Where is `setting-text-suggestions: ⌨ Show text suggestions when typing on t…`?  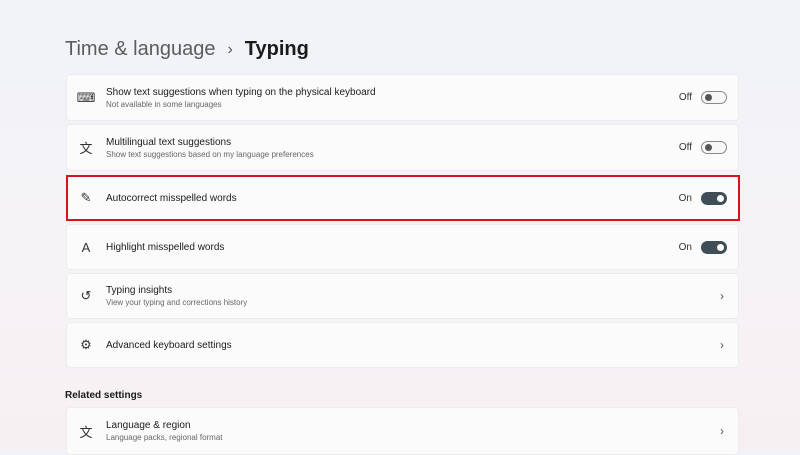 setting-text-suggestions: ⌨ Show text suggestions when typing on t… is located at coordinates (402, 97).